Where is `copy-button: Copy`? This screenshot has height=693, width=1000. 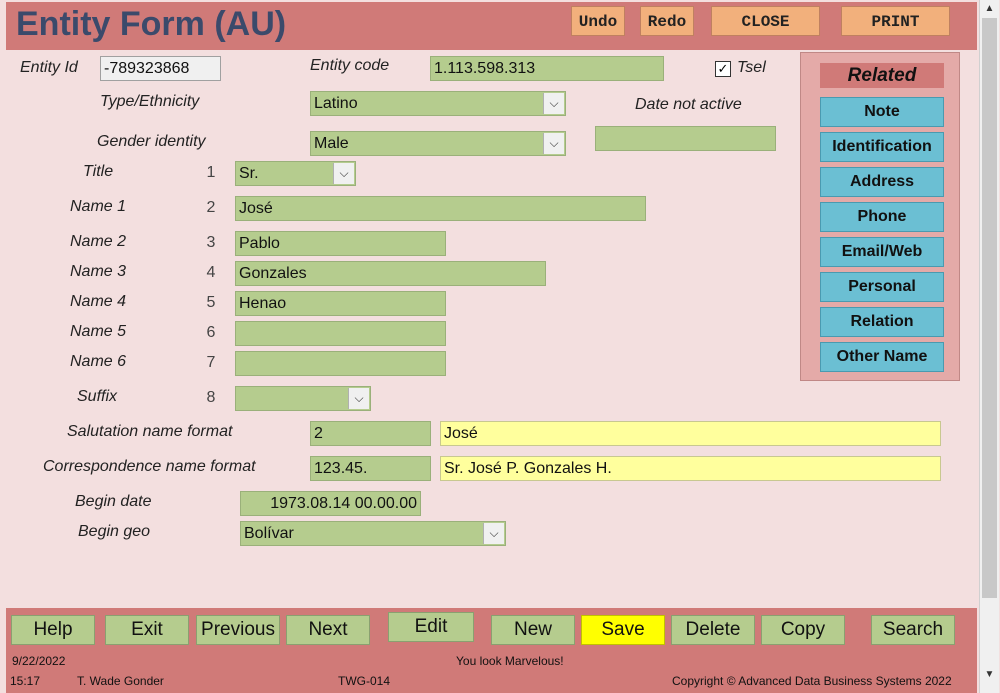 copy-button: Copy is located at coordinates (803, 630).